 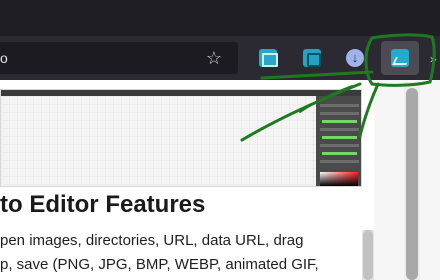 I want to click on preview-color-picker, so click(x=339, y=179).